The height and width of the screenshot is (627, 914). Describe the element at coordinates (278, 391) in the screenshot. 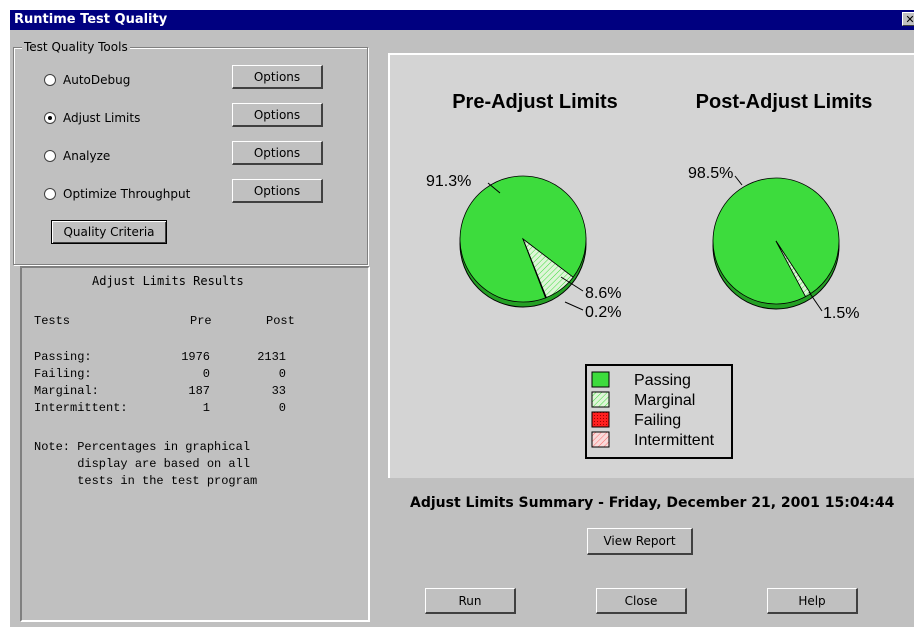

I see `row-marginal-post: 33` at that location.